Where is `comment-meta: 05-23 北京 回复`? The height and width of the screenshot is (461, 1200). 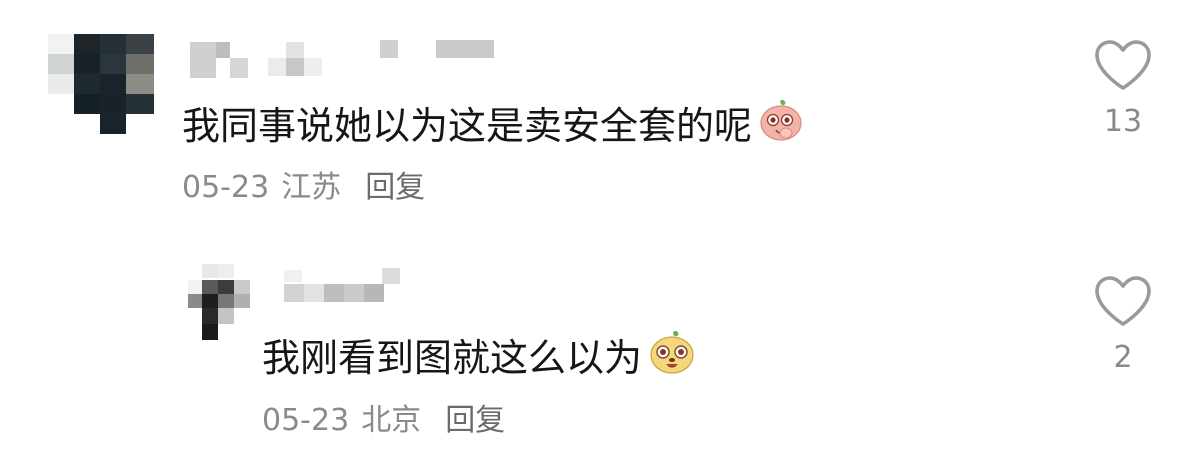
comment-meta: 05-23 北京 回复 is located at coordinates (383, 421).